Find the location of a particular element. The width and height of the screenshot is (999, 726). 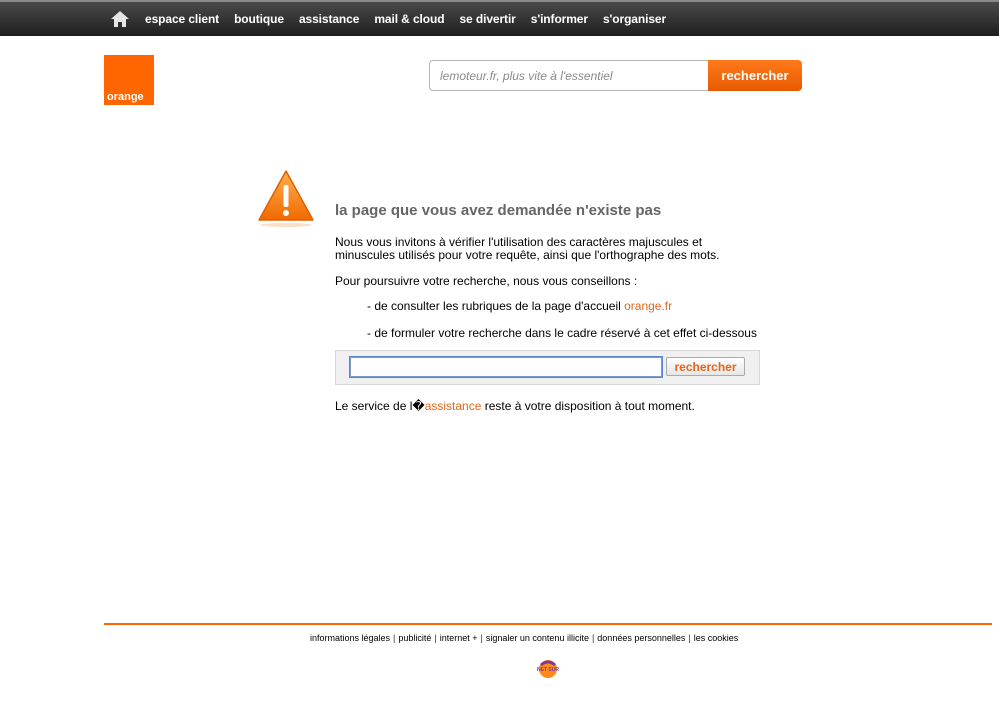

orange-fr-link: orange.fr is located at coordinates (648, 306).